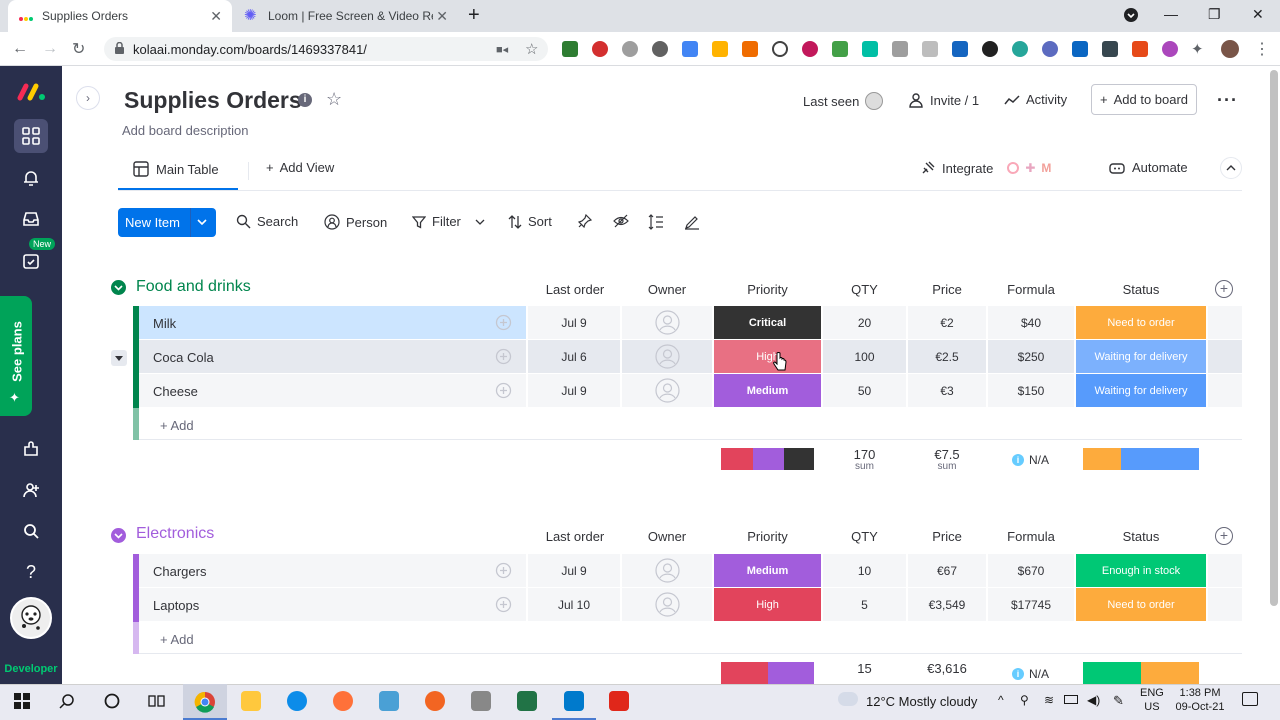 Image resolution: width=1280 pixels, height=720 pixels. I want to click on search-button: Search, so click(267, 221).